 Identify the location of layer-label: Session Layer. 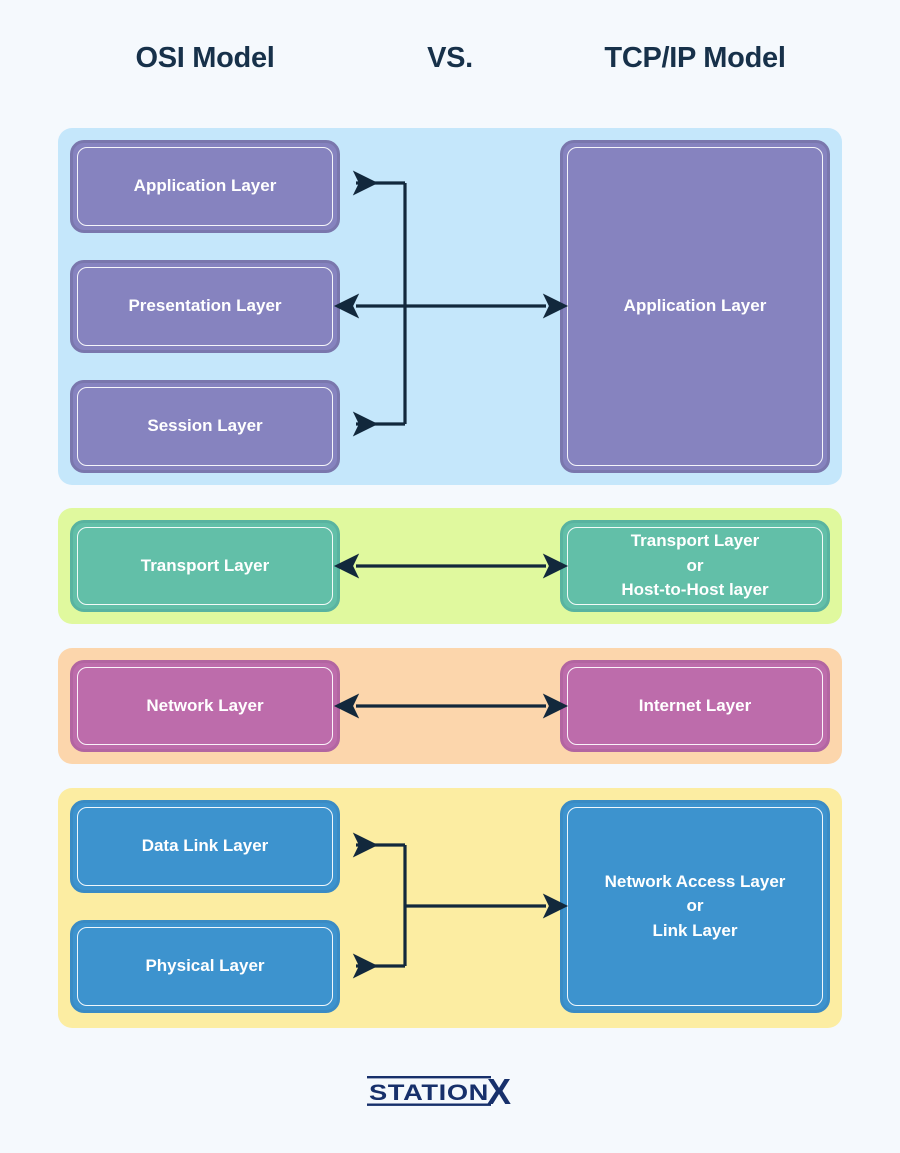
(205, 426).